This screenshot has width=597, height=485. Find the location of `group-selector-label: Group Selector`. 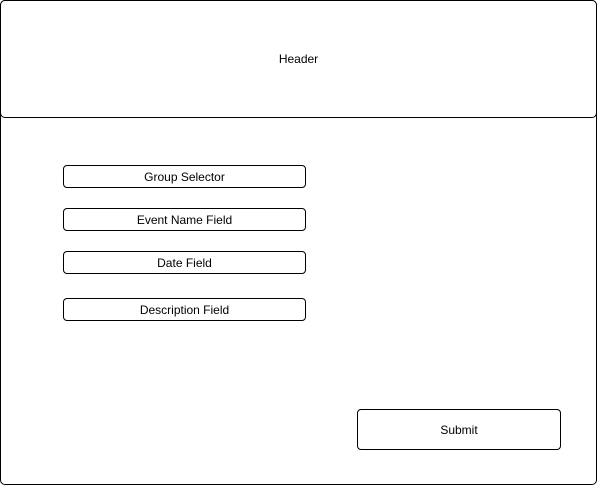

group-selector-label: Group Selector is located at coordinates (184, 176).